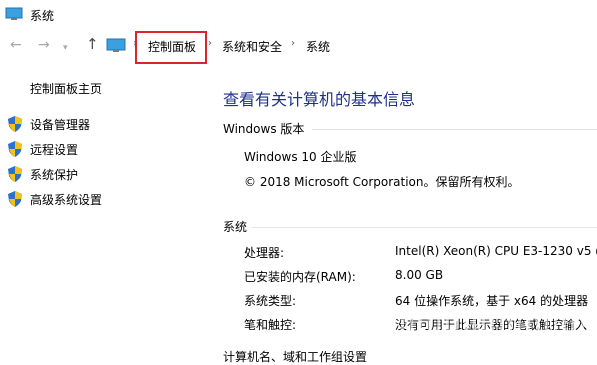  I want to click on breadcrumb-system-security: 系统和安全, so click(252, 46).